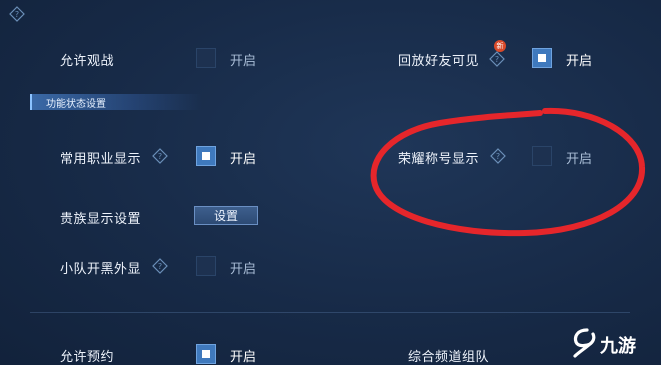  I want to click on noble-settings-button: 设置, so click(226, 215).